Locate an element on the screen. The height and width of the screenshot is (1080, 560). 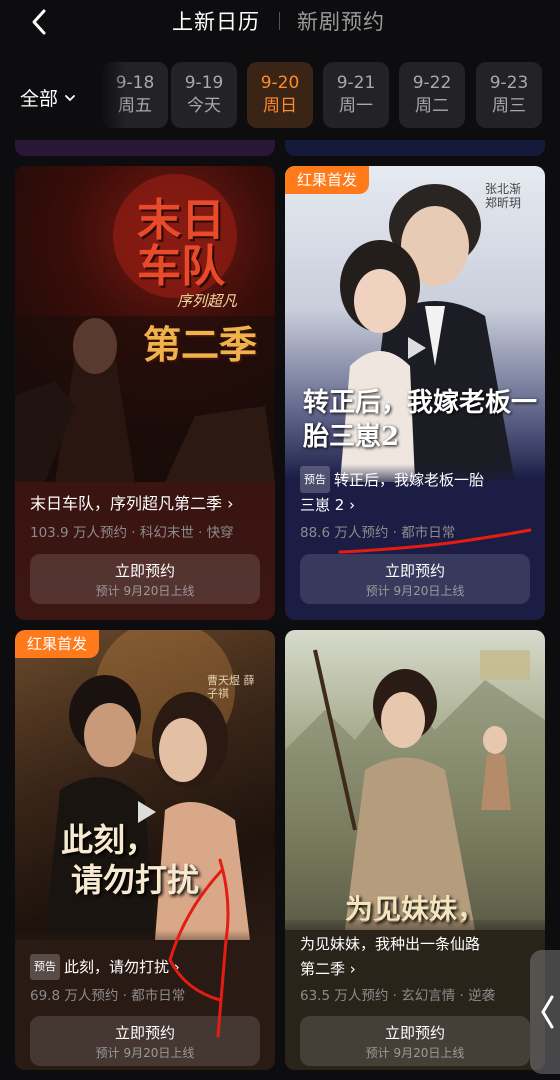
poster-title: 此刻， 请勿打扰 is located at coordinates (130, 860).